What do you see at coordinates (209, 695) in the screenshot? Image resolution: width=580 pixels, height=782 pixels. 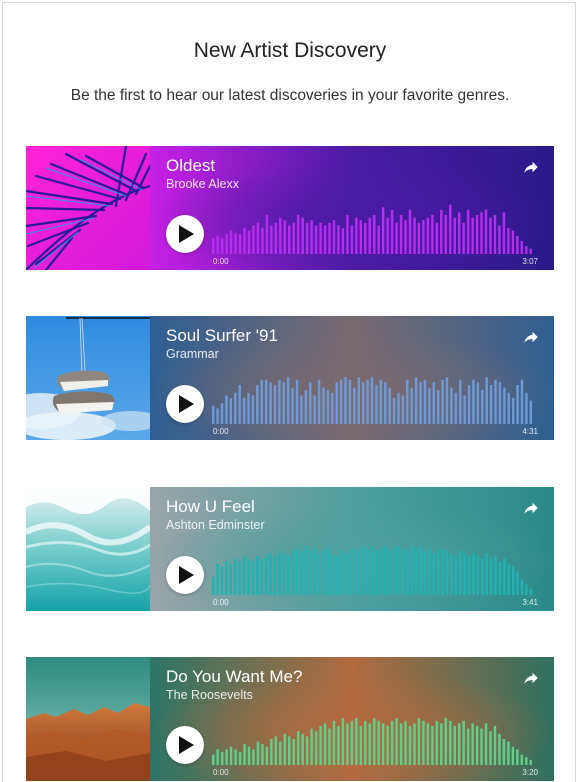 I see `track-artist: The Roosevelts` at bounding box center [209, 695].